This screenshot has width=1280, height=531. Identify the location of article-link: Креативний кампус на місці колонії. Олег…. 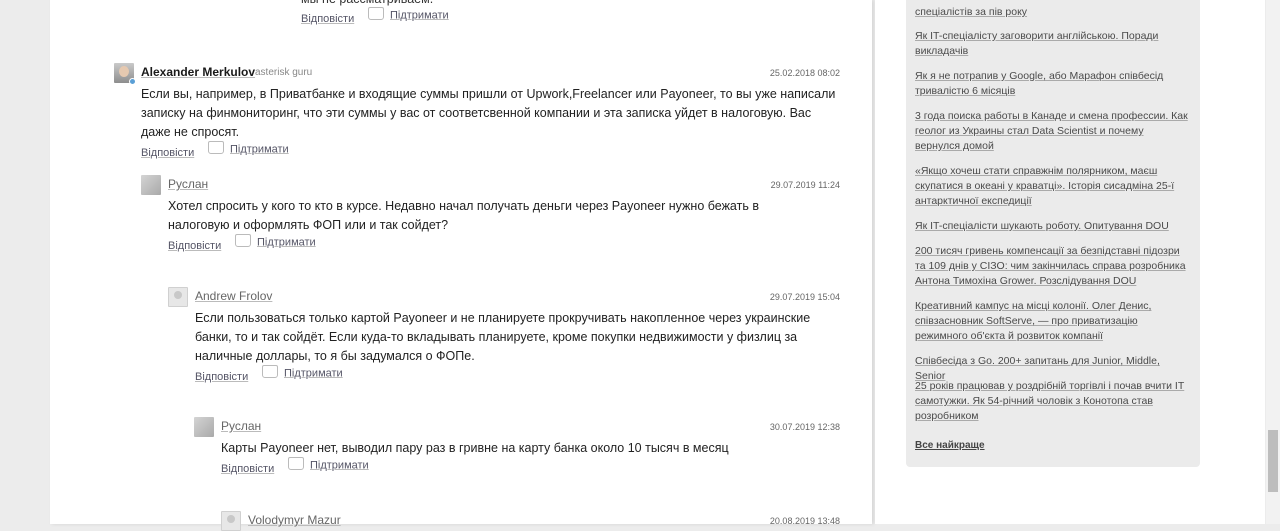
(1053, 321).